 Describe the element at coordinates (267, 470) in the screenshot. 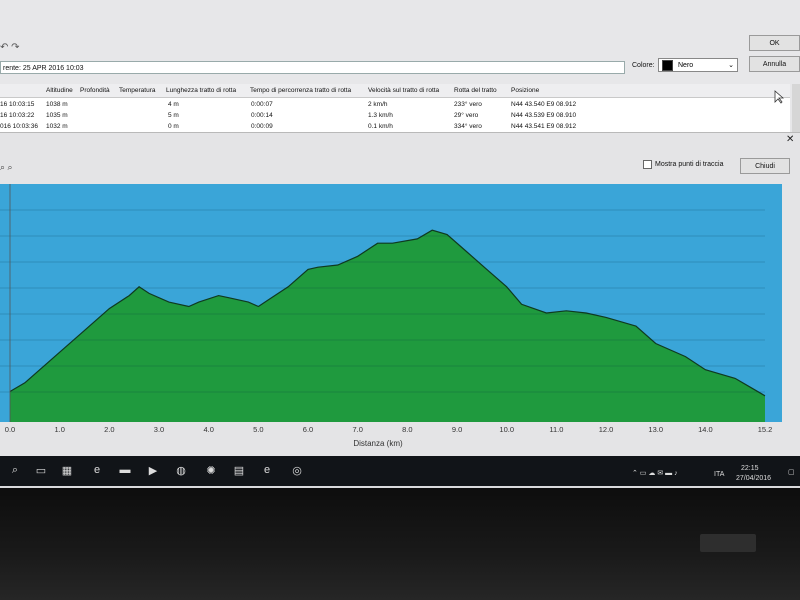

I see `ie-icon: e` at that location.